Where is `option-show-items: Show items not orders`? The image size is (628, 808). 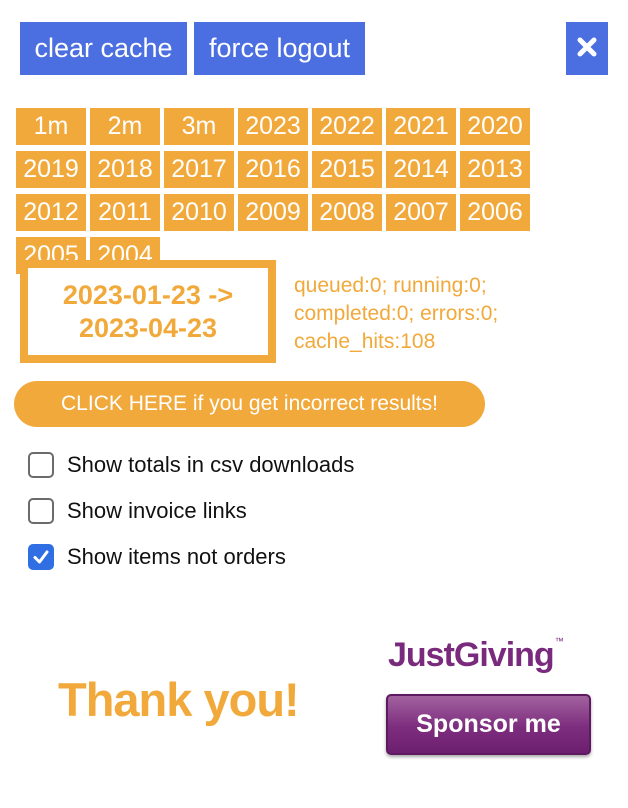
option-show-items: Show items not orders is located at coordinates (157, 557).